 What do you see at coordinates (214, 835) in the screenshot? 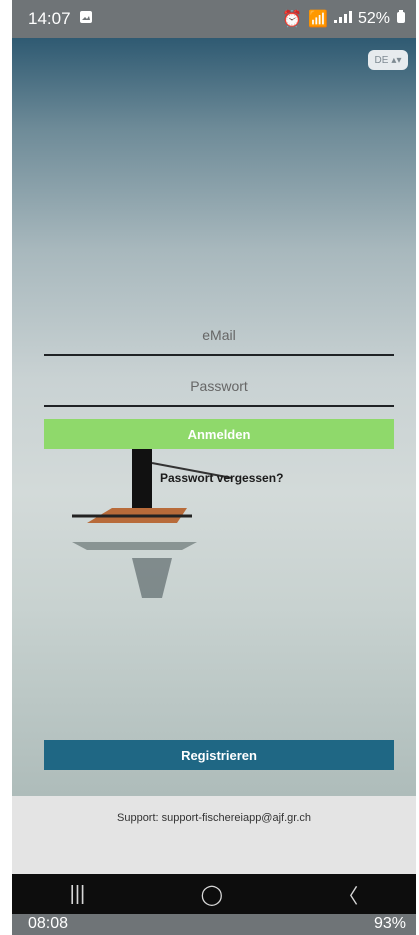
I see `support-footer: Support: support-fischereiapp@ajf.gr.ch` at bounding box center [214, 835].